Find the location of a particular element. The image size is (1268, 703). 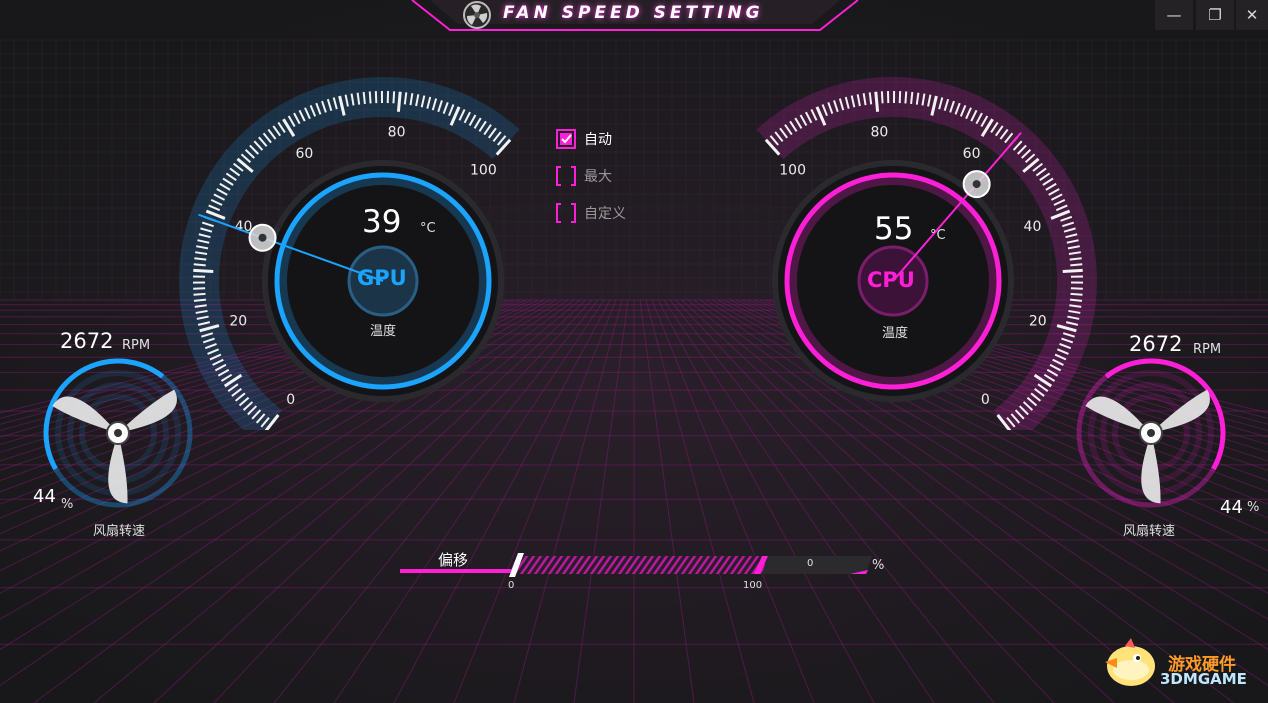

mode-max: 最大 is located at coordinates (584, 176).